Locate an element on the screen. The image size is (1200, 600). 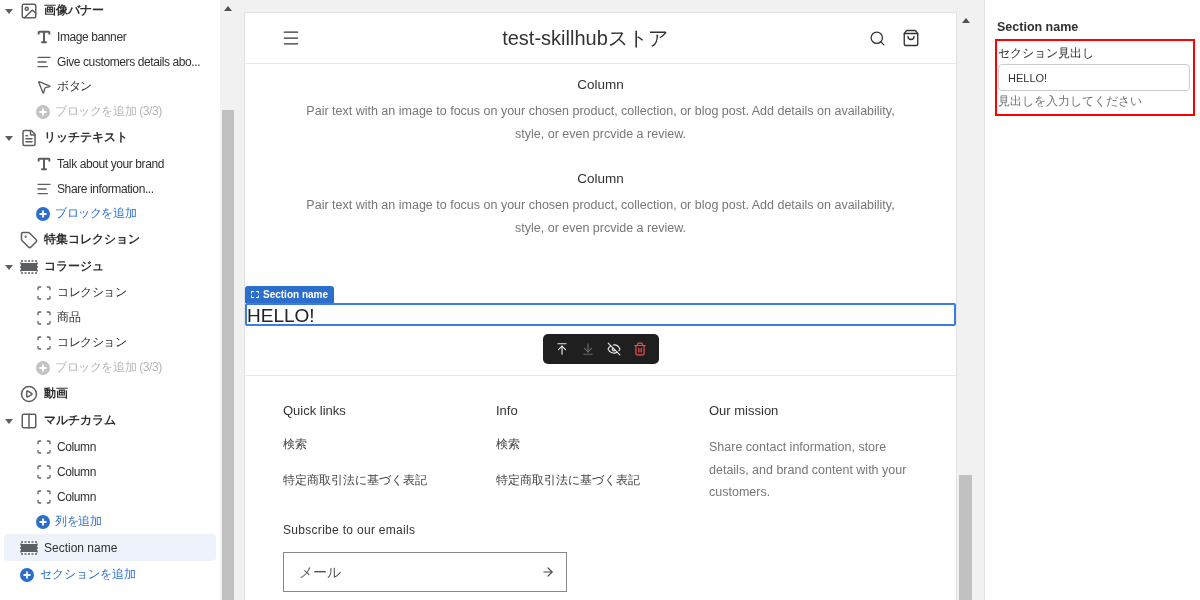
panel-title: Section name is located at coordinates (1038, 27).